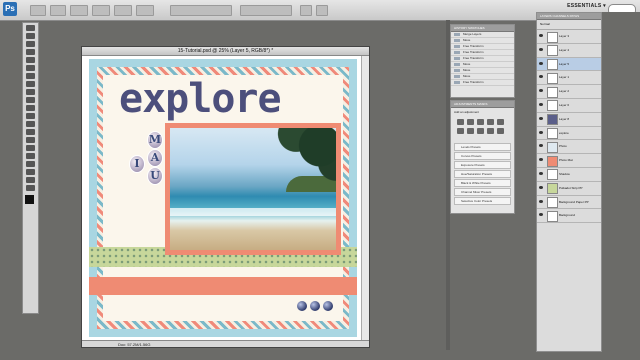 Image resolution: width=640 pixels, height=360 pixels. I want to click on layer-row: Photo, so click(569, 147).